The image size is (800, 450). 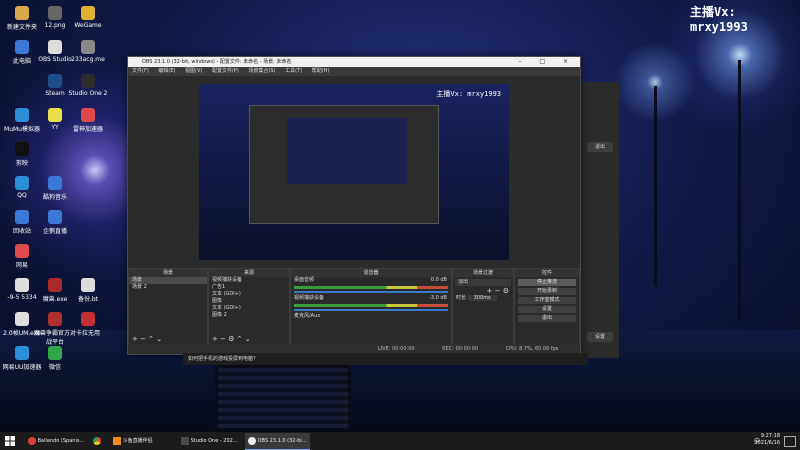 What do you see at coordinates (385, 359) in the screenshot?
I see `background-window-text: 如何把手机的游戏投屏到电脑?` at bounding box center [385, 359].